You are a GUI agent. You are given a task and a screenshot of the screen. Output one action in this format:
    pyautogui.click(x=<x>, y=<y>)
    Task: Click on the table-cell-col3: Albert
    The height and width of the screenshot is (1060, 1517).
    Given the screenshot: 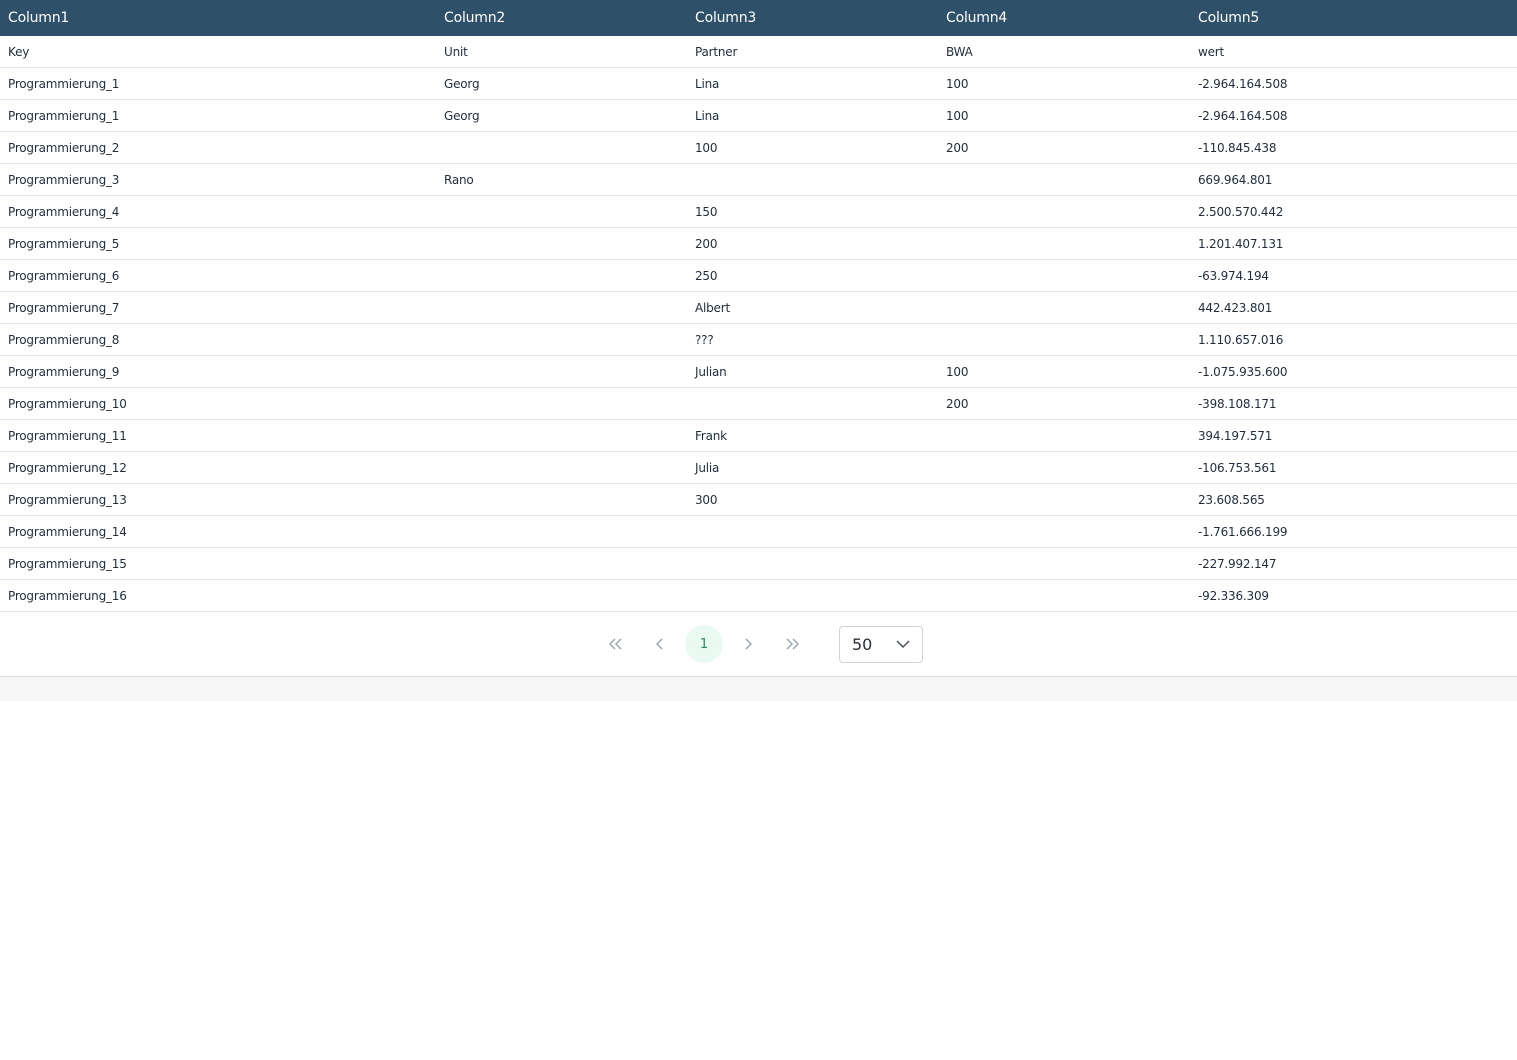 What is the action you would take?
    pyautogui.click(x=812, y=307)
    